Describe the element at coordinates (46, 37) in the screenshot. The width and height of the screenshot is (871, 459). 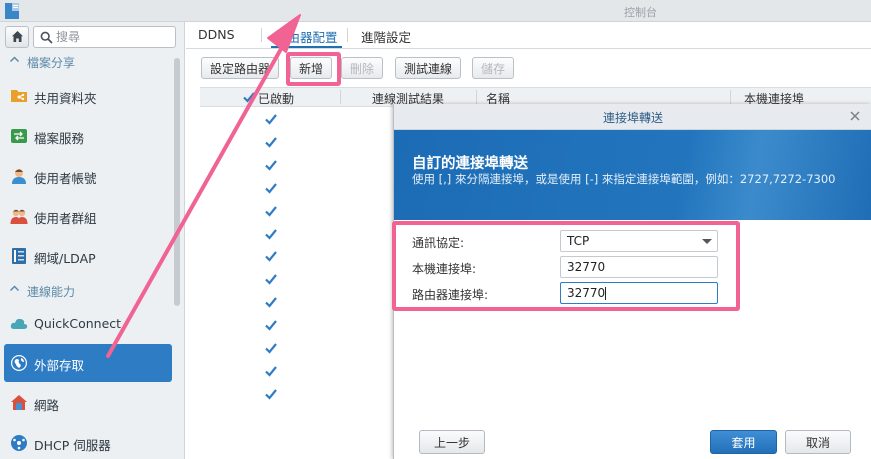
I see `search-icon` at that location.